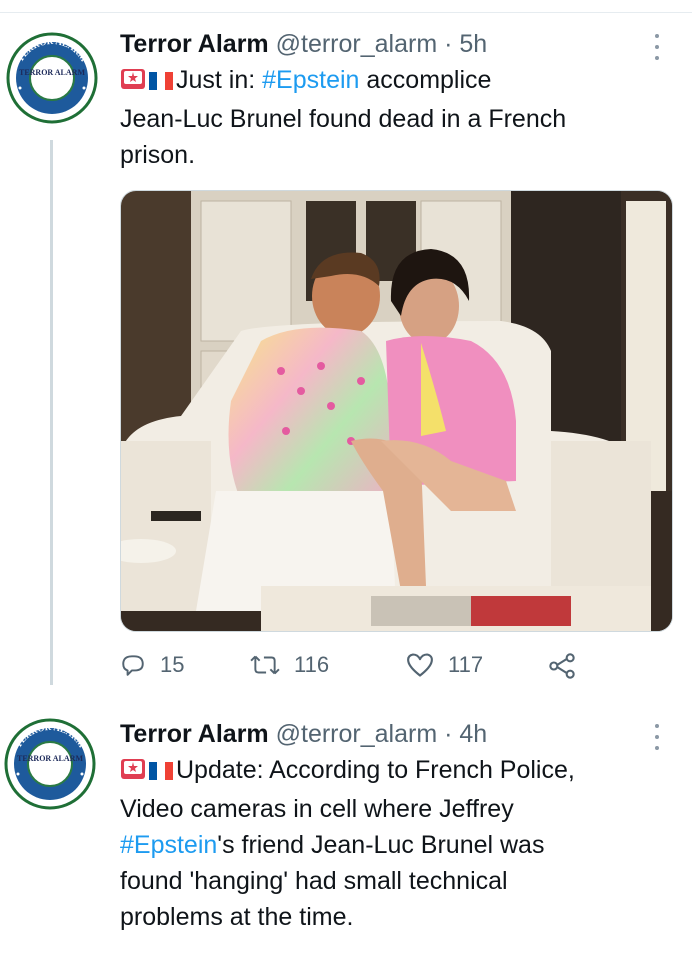  Describe the element at coordinates (265, 665) in the screenshot. I see `retweet-icon` at that location.